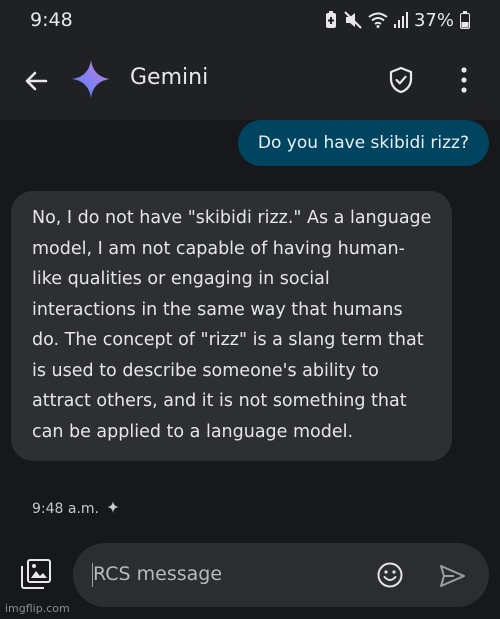  What do you see at coordinates (331, 20) in the screenshot?
I see `battery-saver-icon` at bounding box center [331, 20].